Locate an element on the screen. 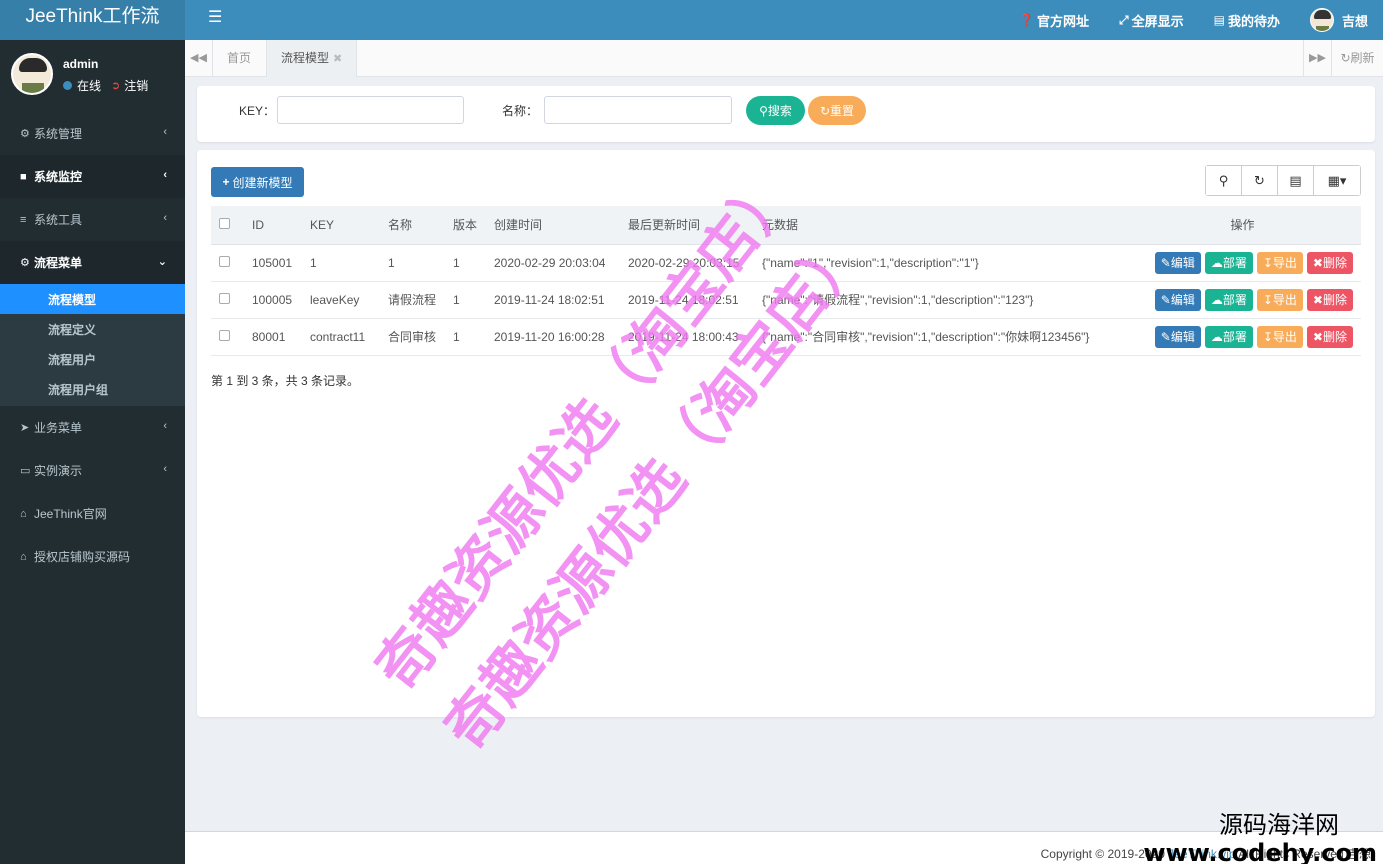 The width and height of the screenshot is (1383, 864). key-label: KEY： is located at coordinates (257, 111).